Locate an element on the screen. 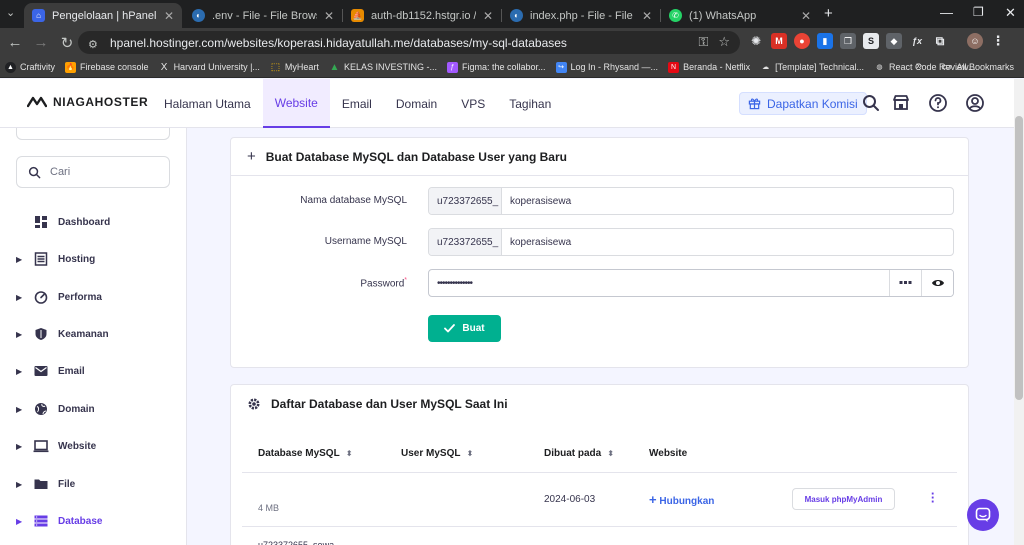 Image resolution: width=1024 pixels, height=545 pixels. extension-blue-icon: ▮ is located at coordinates (825, 41).